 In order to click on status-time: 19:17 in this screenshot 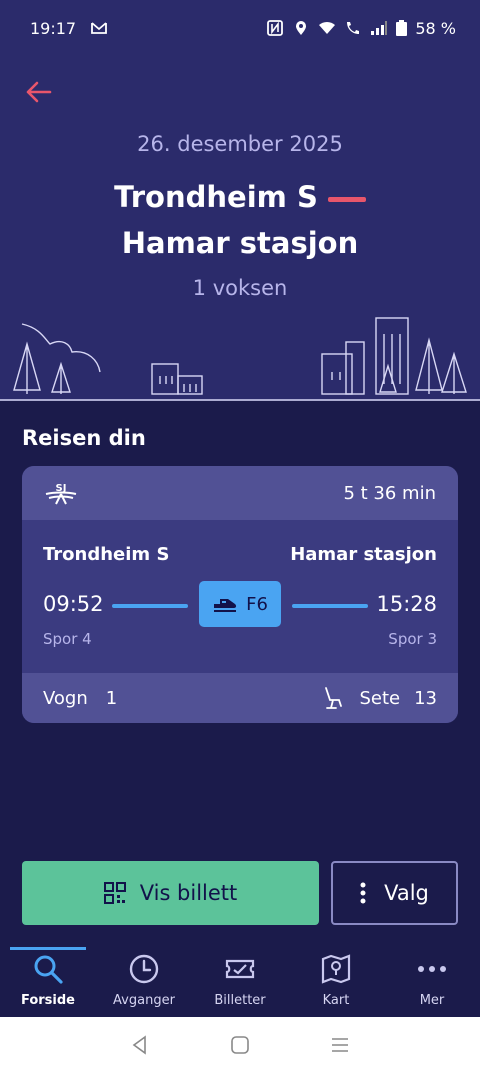, I will do `click(53, 28)`.